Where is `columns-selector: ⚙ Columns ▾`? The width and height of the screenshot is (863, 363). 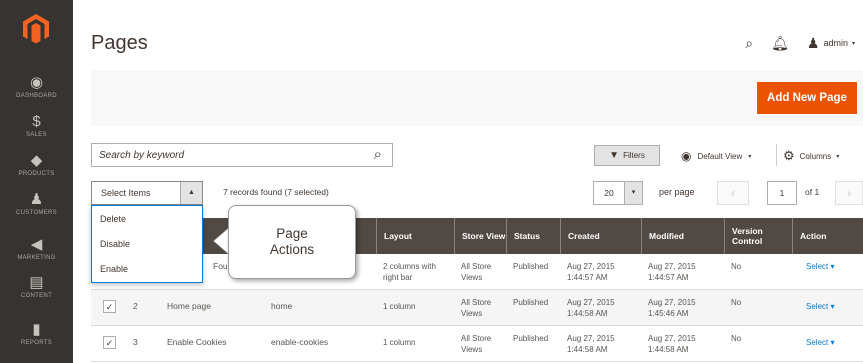 columns-selector: ⚙ Columns ▾ is located at coordinates (811, 156).